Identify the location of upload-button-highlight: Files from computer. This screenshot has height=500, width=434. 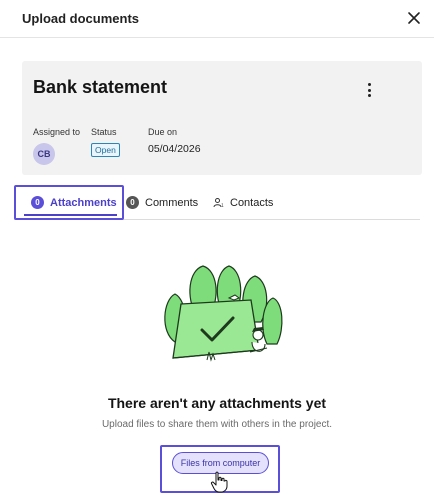
(220, 469).